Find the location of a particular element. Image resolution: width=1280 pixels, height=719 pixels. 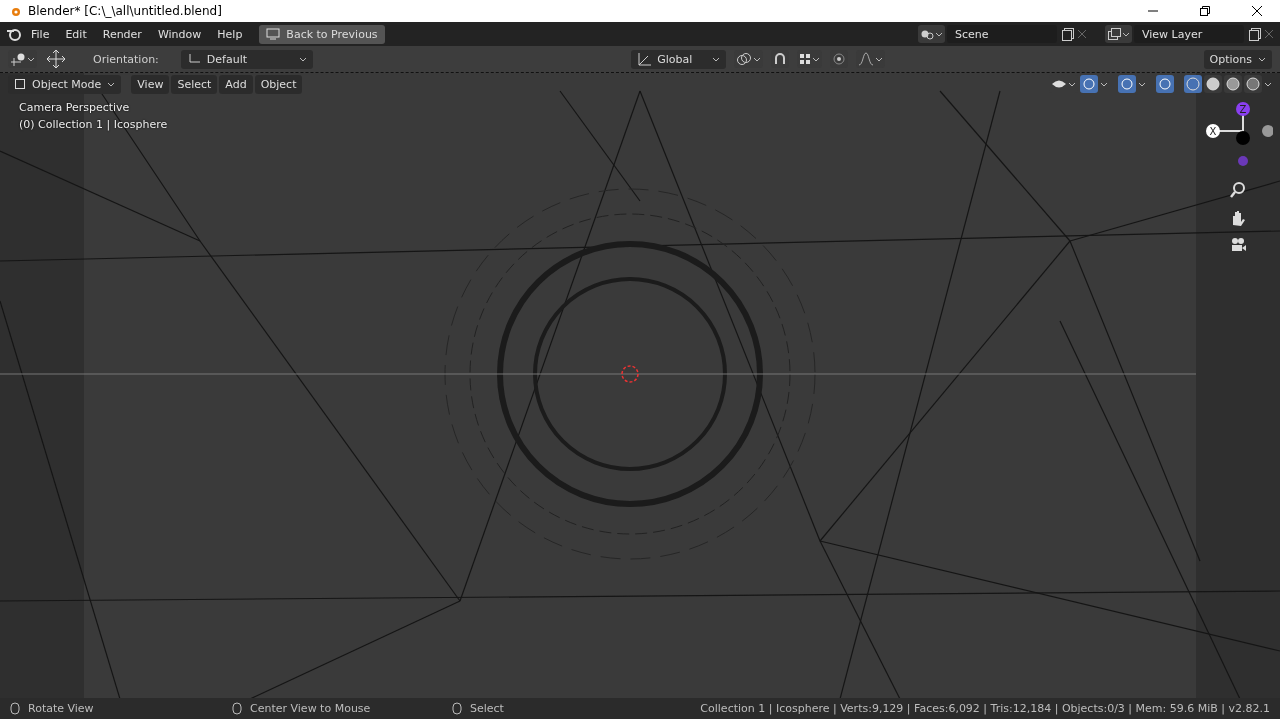

viewport-info-text: Camera Perspective is located at coordinates (75, 107).